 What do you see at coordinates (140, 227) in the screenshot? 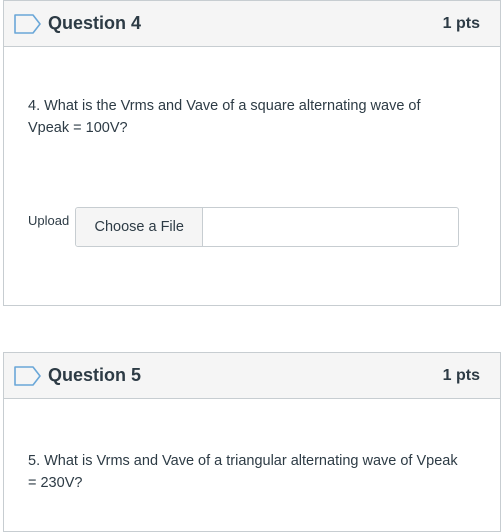
I see `choose-file-button: Choose a File` at bounding box center [140, 227].